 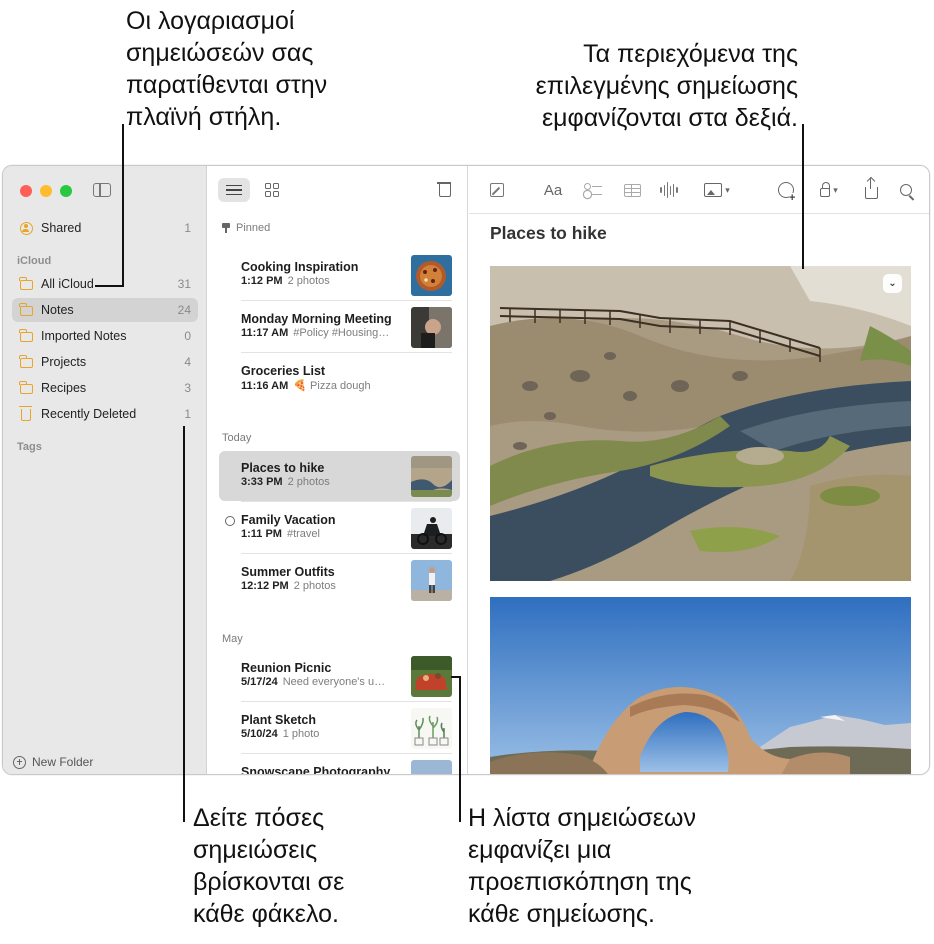 What do you see at coordinates (26, 191) in the screenshot?
I see `close-window-button` at bounding box center [26, 191].